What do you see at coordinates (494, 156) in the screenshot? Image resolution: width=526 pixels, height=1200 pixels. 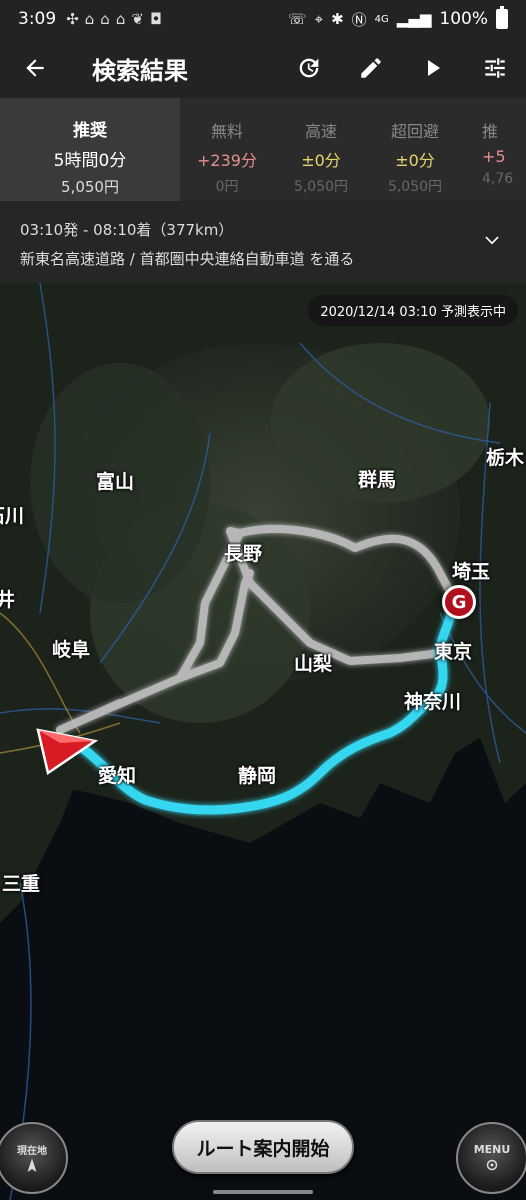 I see `route-tab-time: +5` at bounding box center [494, 156].